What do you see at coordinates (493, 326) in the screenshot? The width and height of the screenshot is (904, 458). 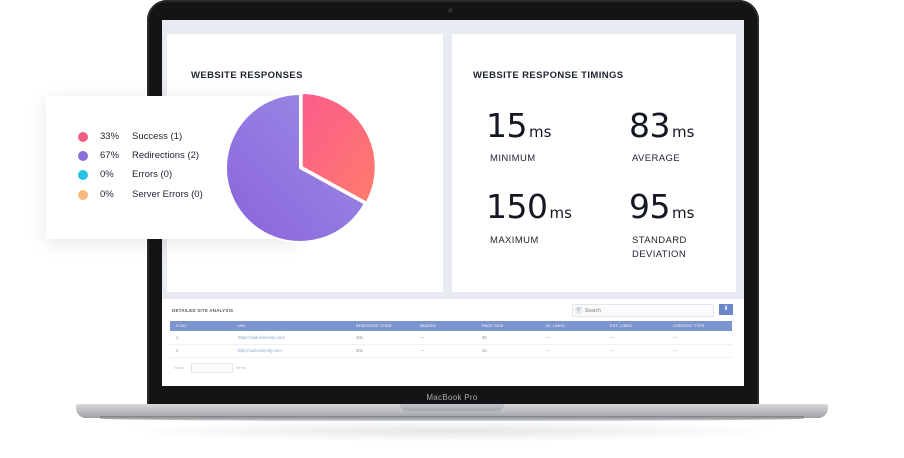 I see `col-page-size: PAGE SIZE` at bounding box center [493, 326].